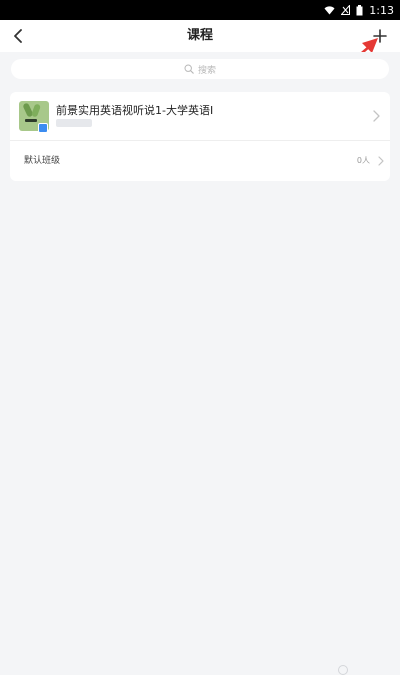 This screenshot has width=400, height=675. I want to click on search-placeholder: 搜索, so click(206, 70).